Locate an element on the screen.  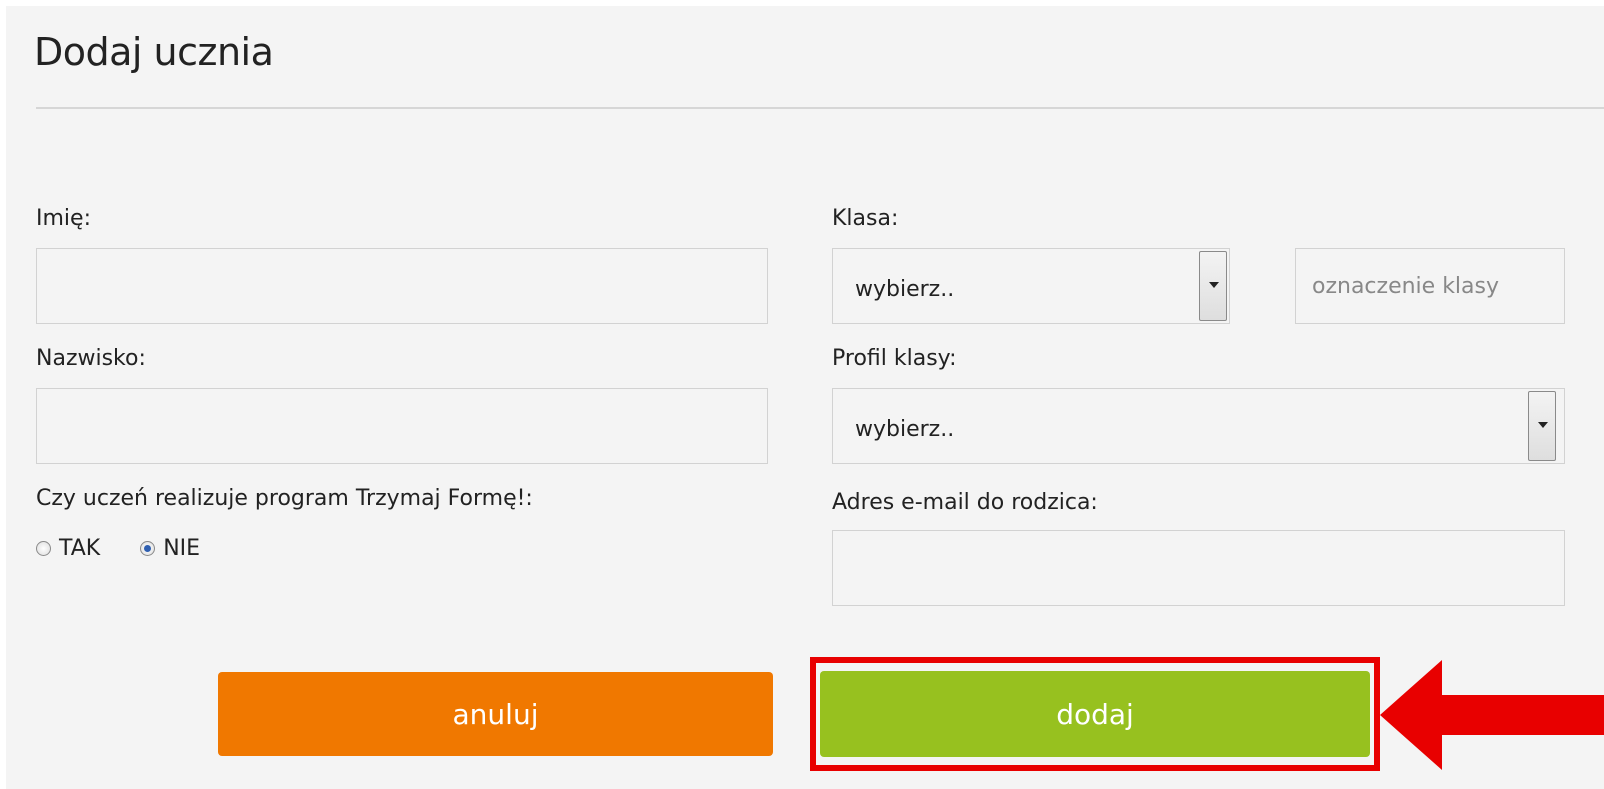
class-select: wybierz.. is located at coordinates (1031, 286).